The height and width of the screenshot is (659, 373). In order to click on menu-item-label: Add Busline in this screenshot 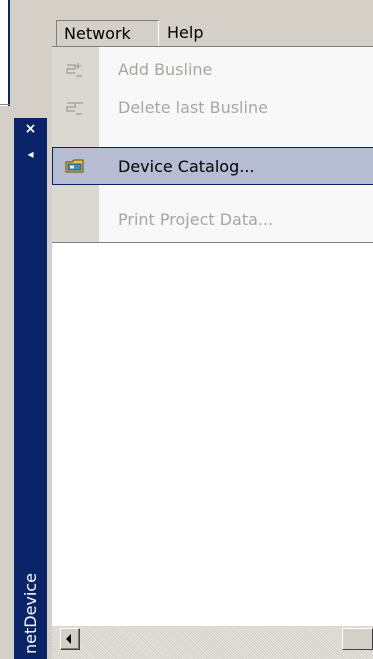, I will do `click(165, 69)`.